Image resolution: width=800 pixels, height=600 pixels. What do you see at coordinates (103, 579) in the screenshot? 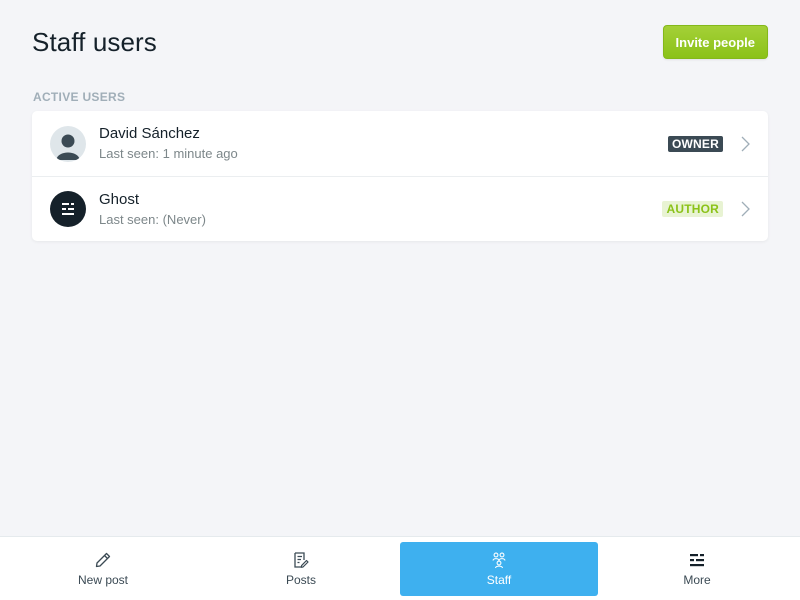
I see `nav-item-label: New post` at bounding box center [103, 579].